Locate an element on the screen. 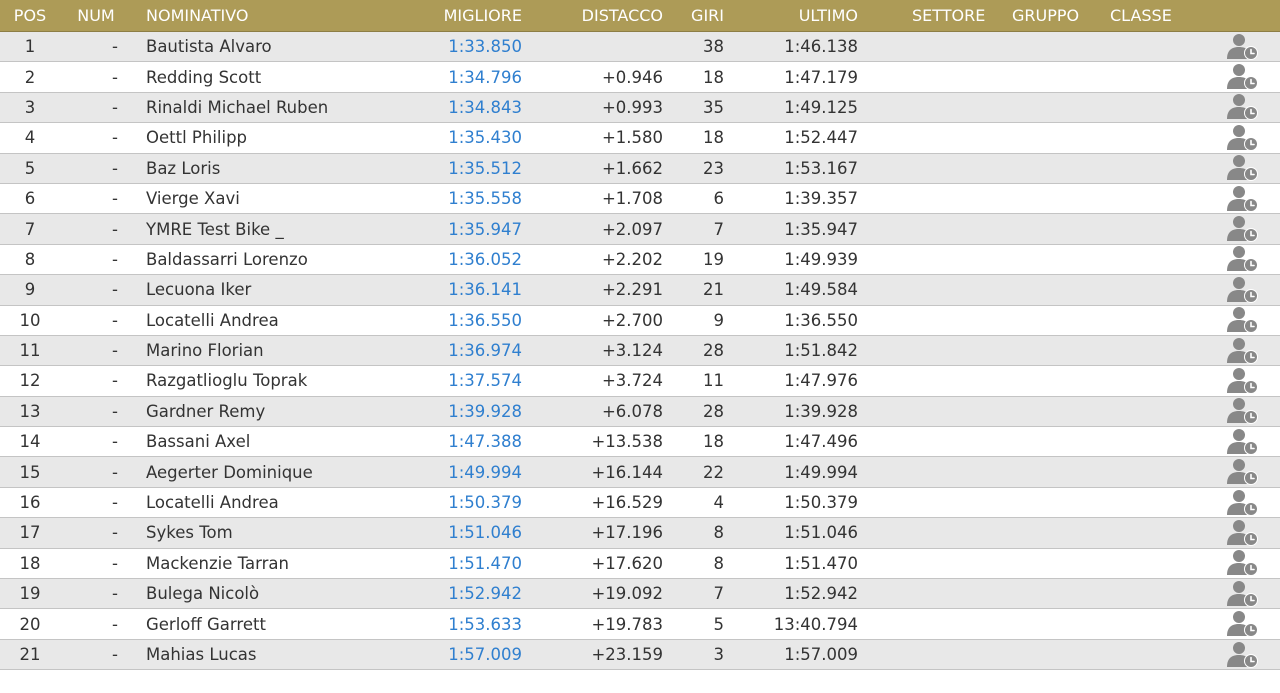 This screenshot has height=693, width=1280. column-header-best: MIGLIORE is located at coordinates (471, 15).